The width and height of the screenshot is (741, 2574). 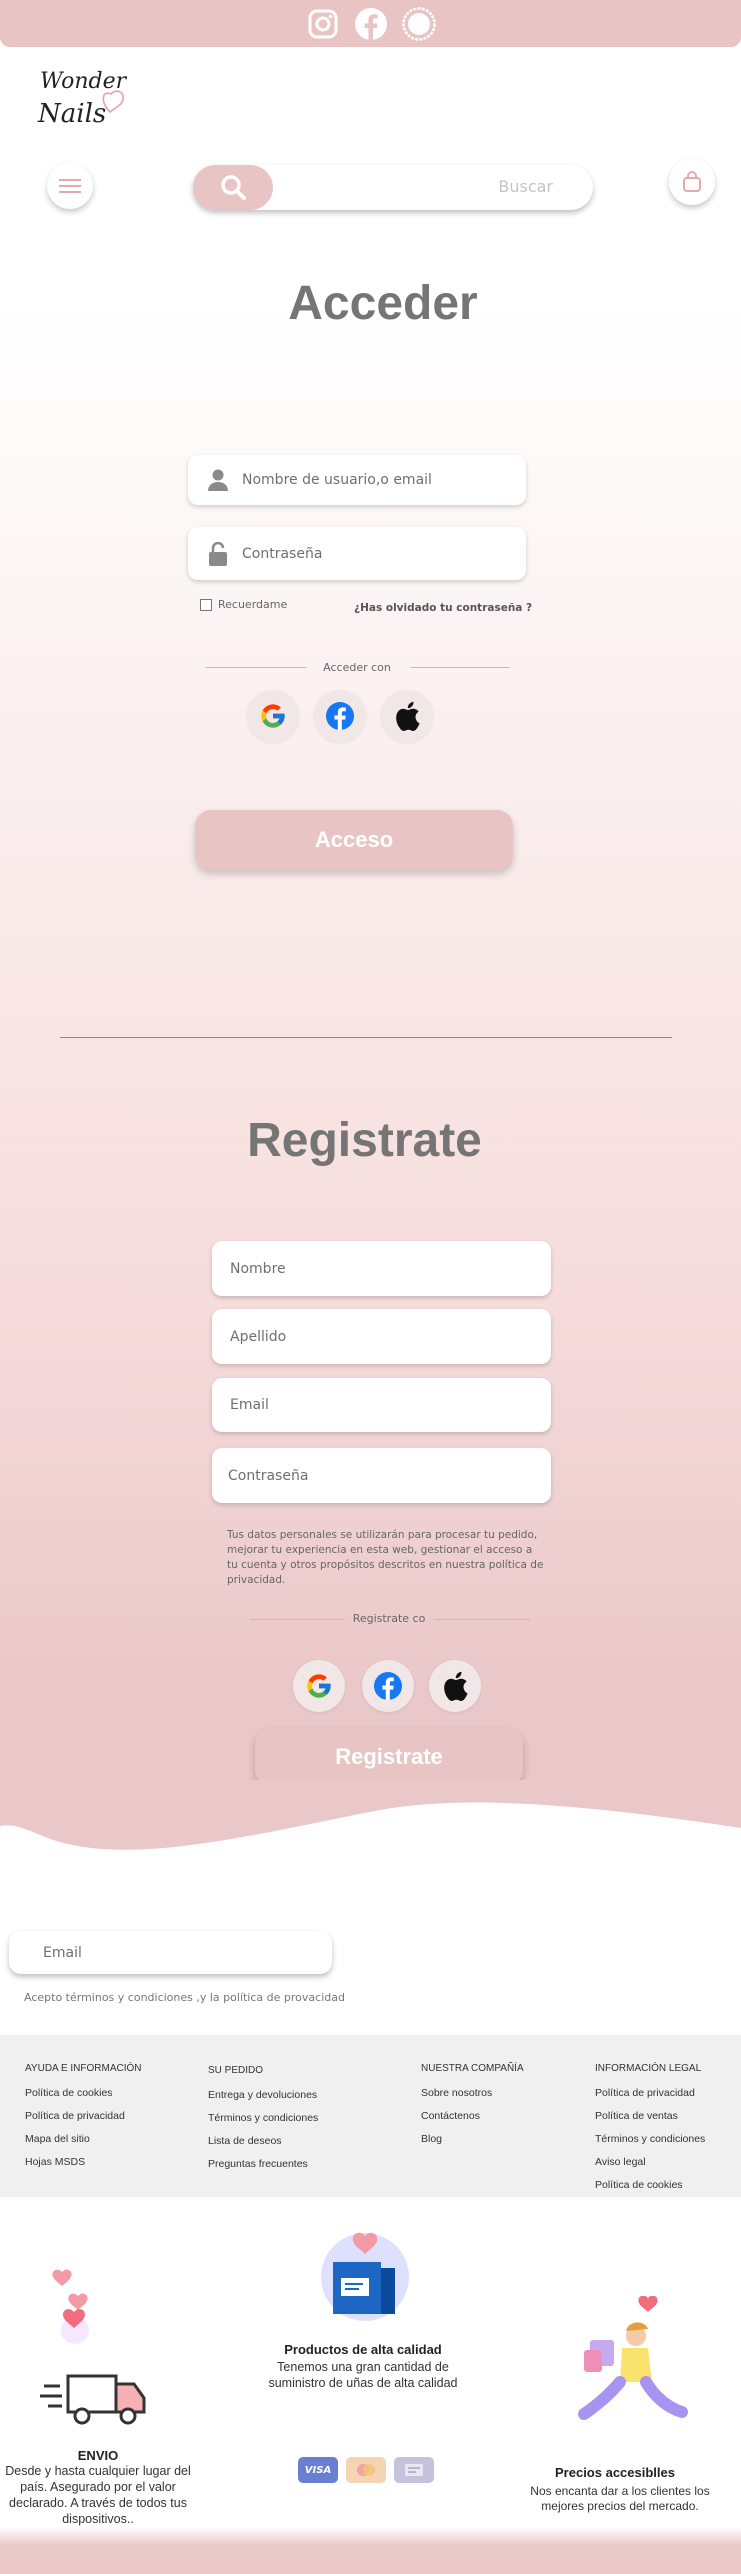 I want to click on footer-link: Mapa del sitio, so click(x=83, y=2139).